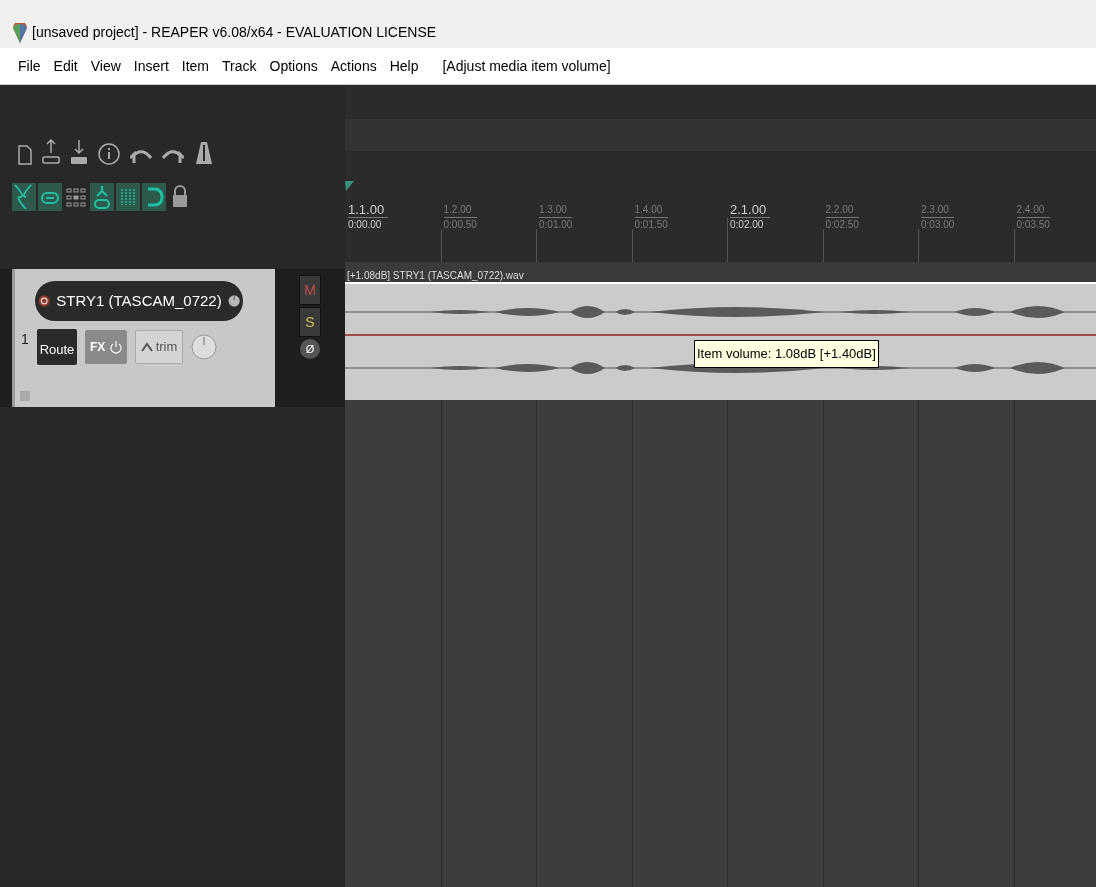 Image resolution: width=1096 pixels, height=887 pixels. Describe the element at coordinates (938, 210) in the screenshot. I see `beat-label: 2.3.00` at that location.